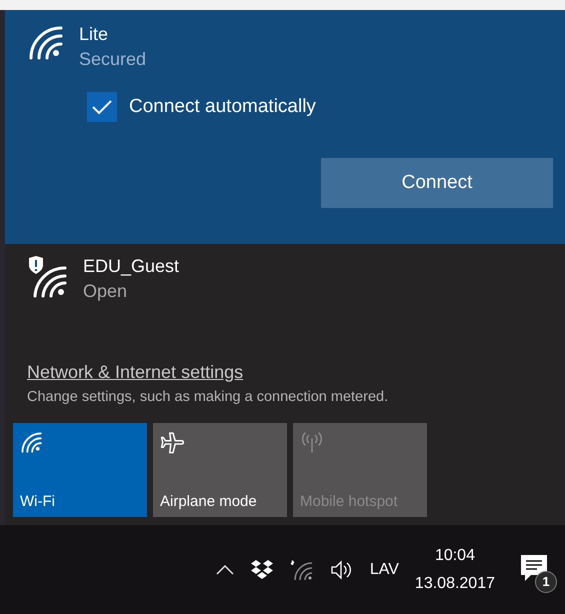 This screenshot has height=614, width=565. What do you see at coordinates (342, 569) in the screenshot?
I see `speaker-icon` at bounding box center [342, 569].